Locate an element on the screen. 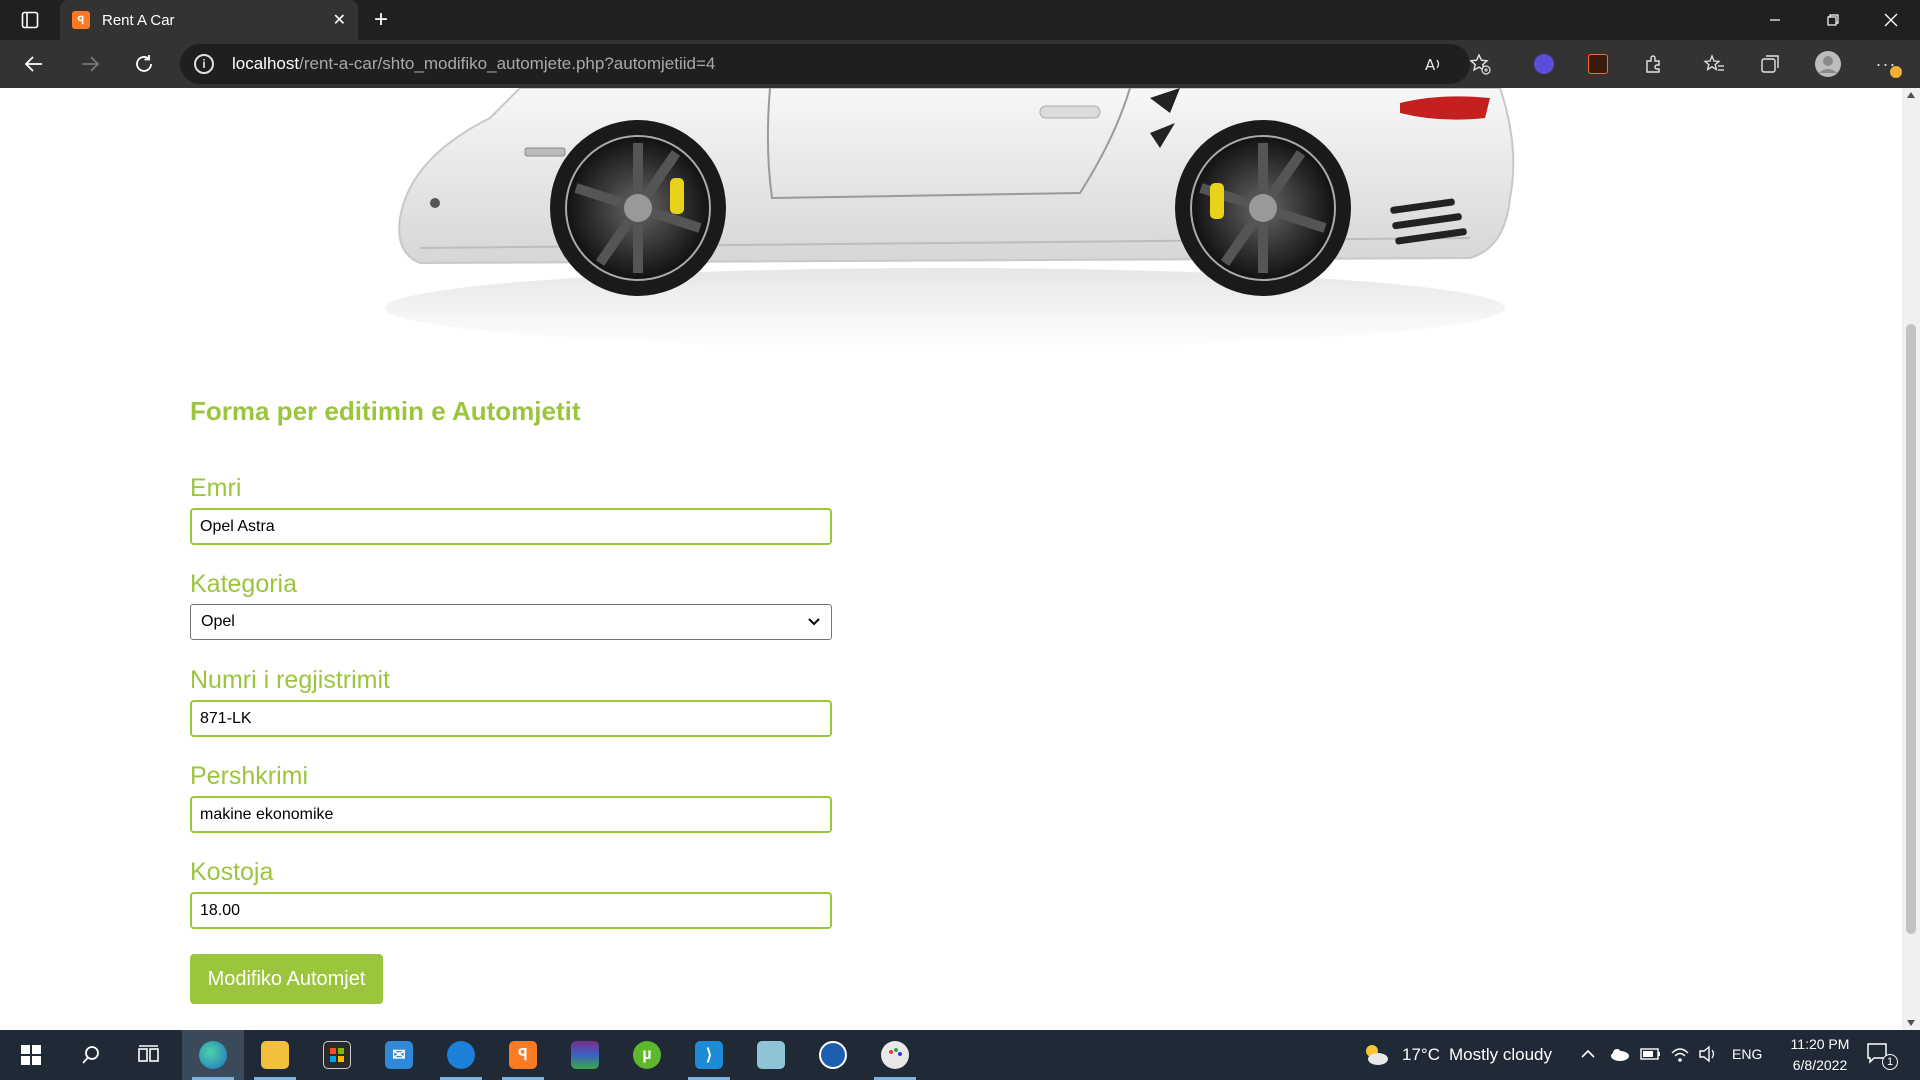  back-arrow-icon is located at coordinates (33, 64).